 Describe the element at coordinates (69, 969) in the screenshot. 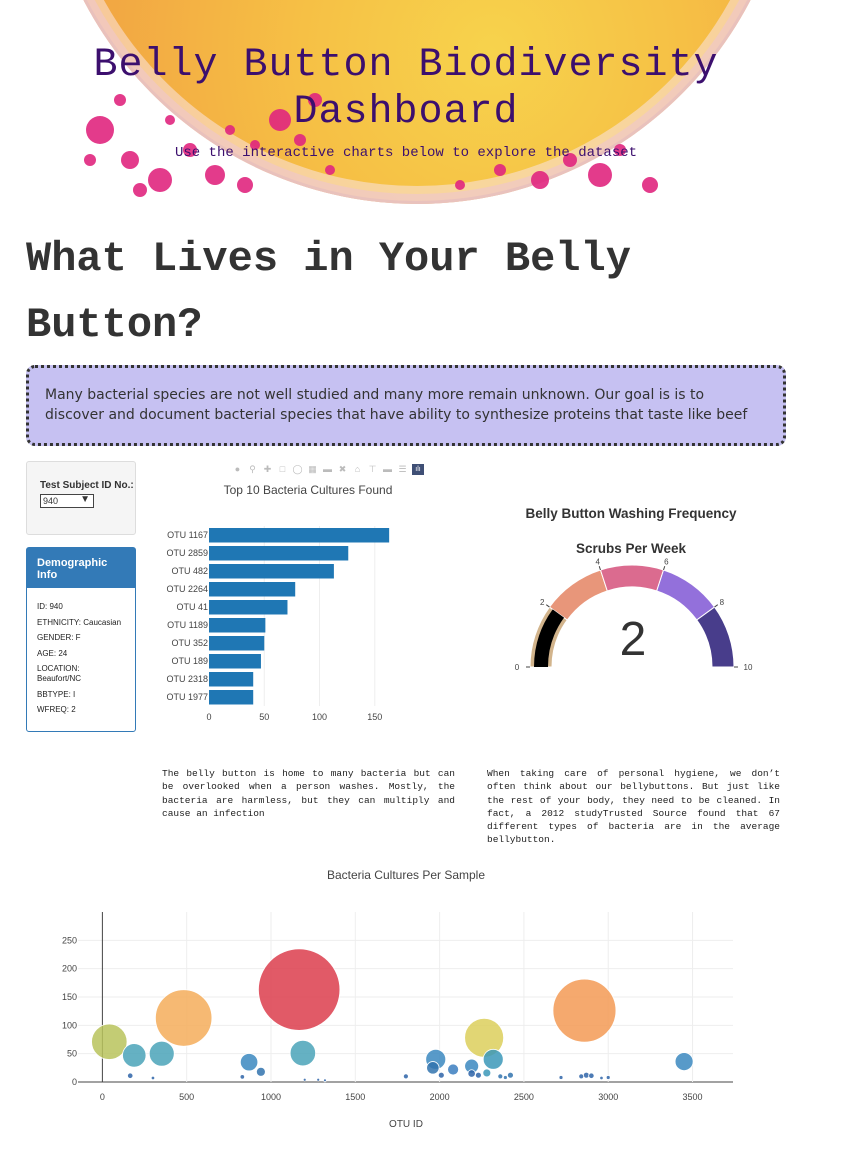

I see `bubble-y-tick-label: 200` at that location.